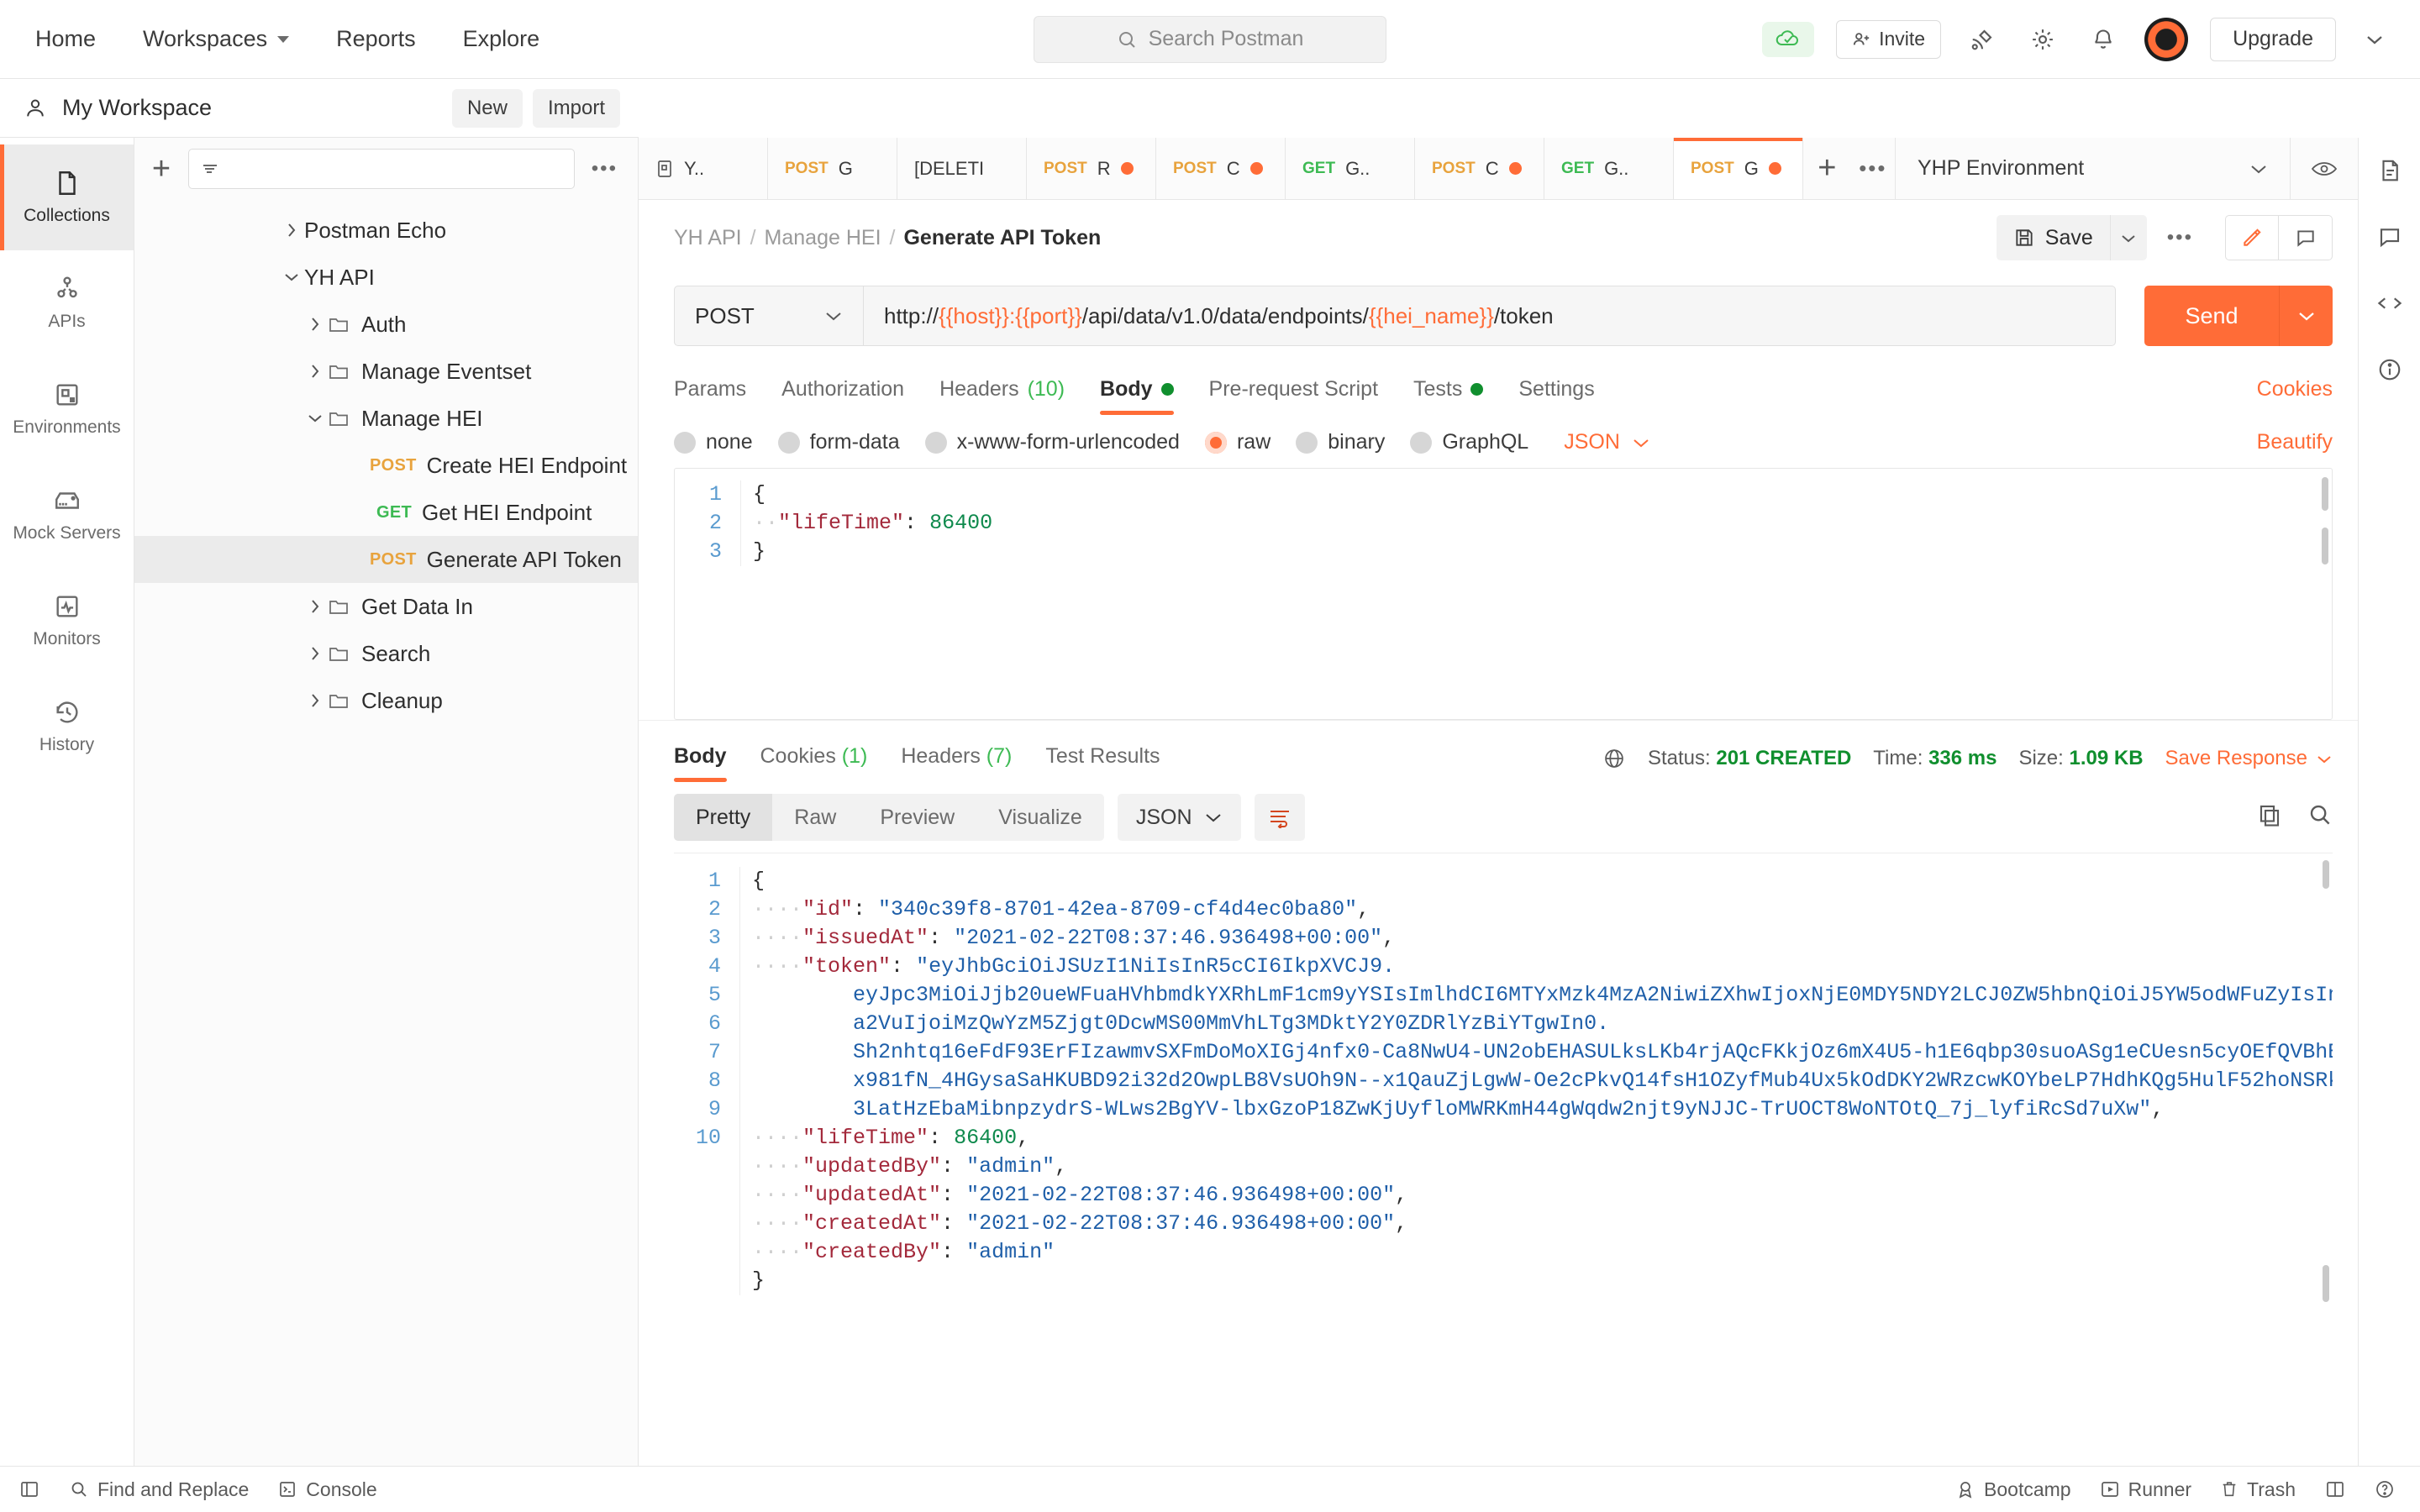 This screenshot has width=2420, height=1512. What do you see at coordinates (1789, 39) in the screenshot?
I see `cloud-sync-status` at bounding box center [1789, 39].